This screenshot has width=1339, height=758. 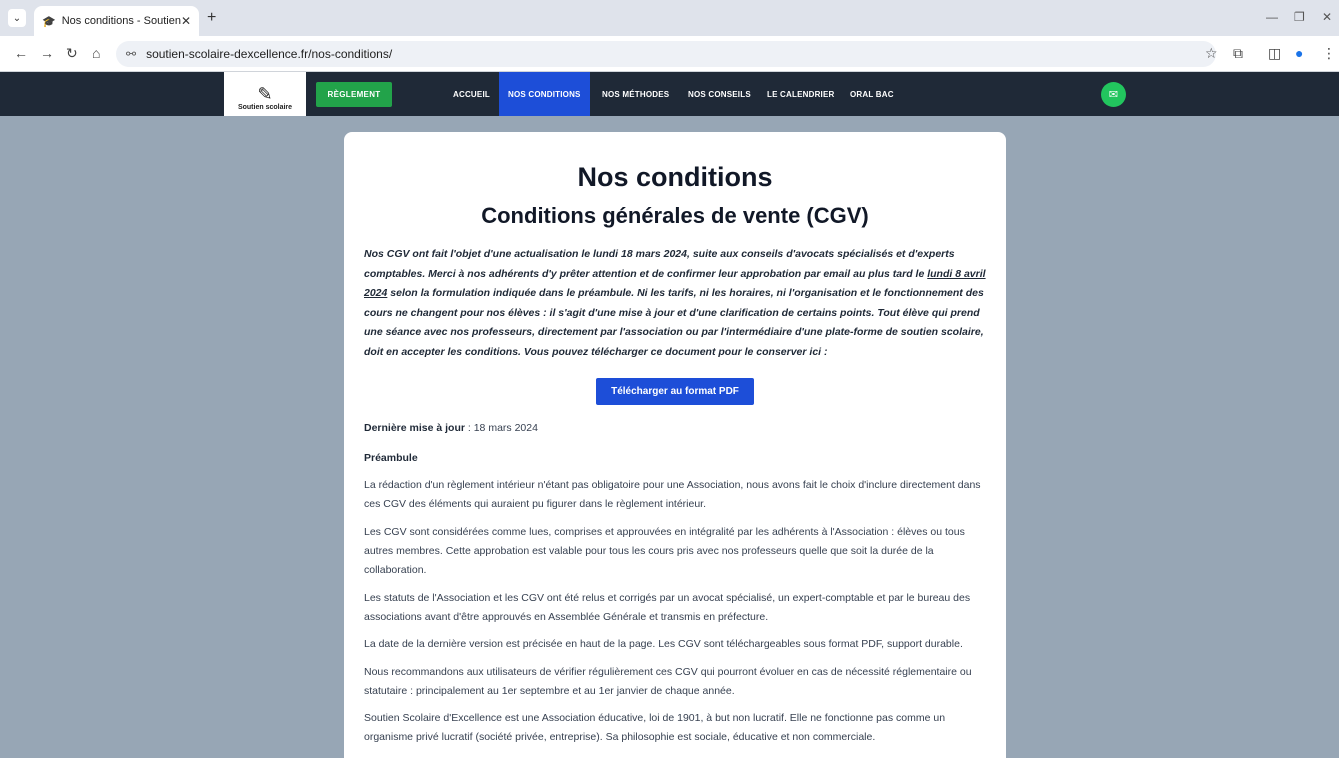 What do you see at coordinates (211, 18) in the screenshot?
I see `new-tab-icon: +` at bounding box center [211, 18].